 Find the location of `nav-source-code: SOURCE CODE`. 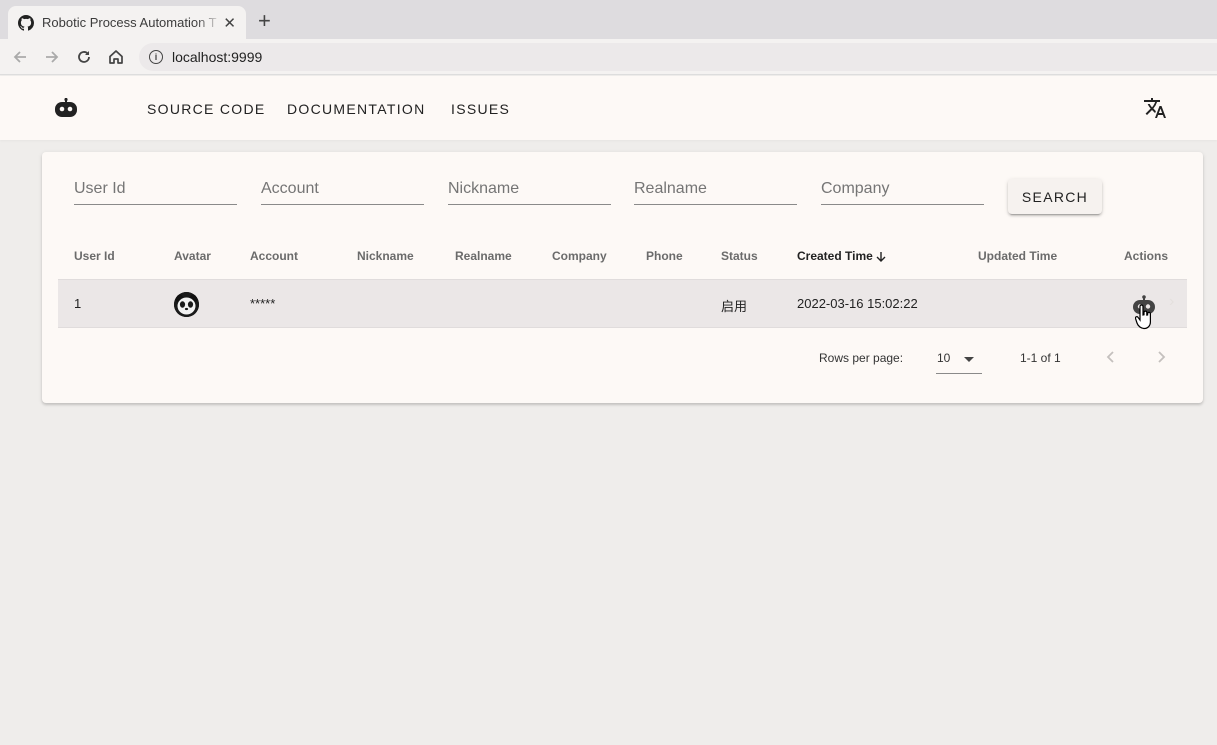

nav-source-code: SOURCE CODE is located at coordinates (206, 109).